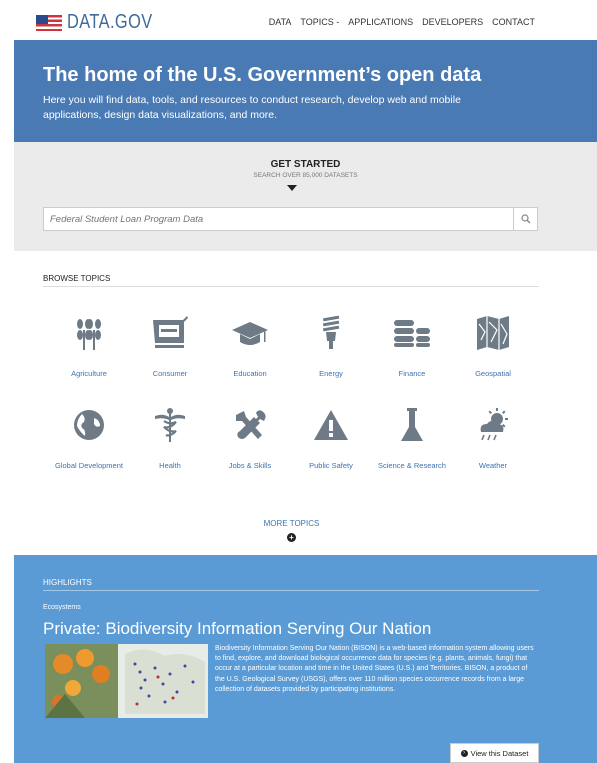 This screenshot has height=763, width=597. Describe the element at coordinates (89, 333) in the screenshot. I see `wheat-icon` at that location.